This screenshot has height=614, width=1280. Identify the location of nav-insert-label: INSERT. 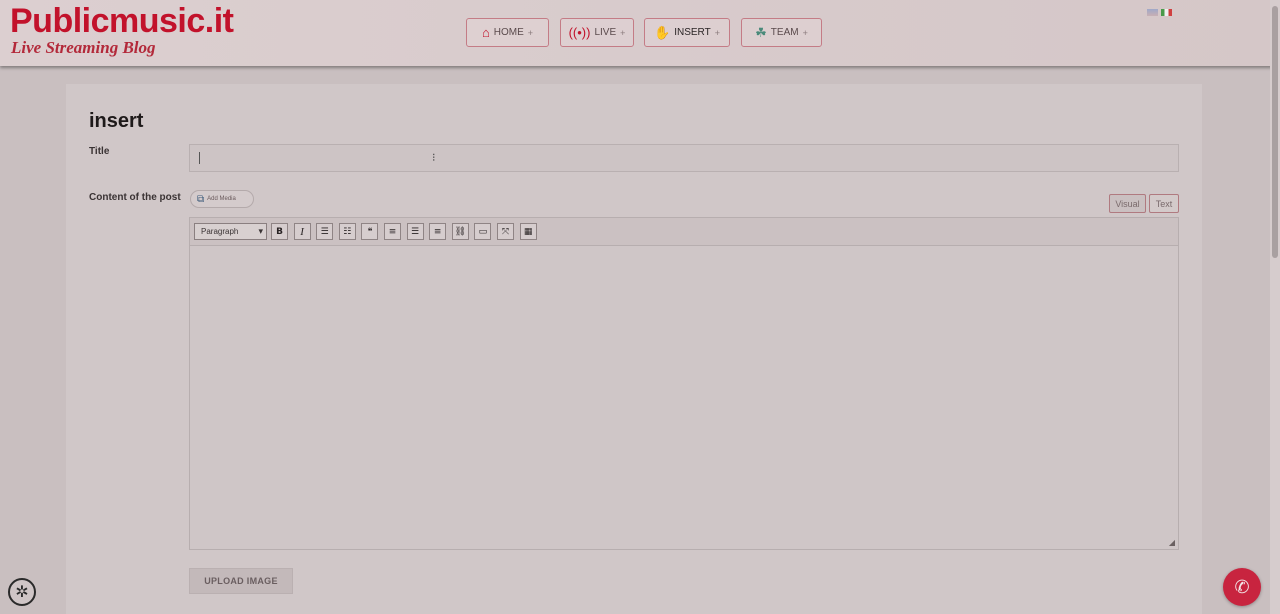
(692, 32).